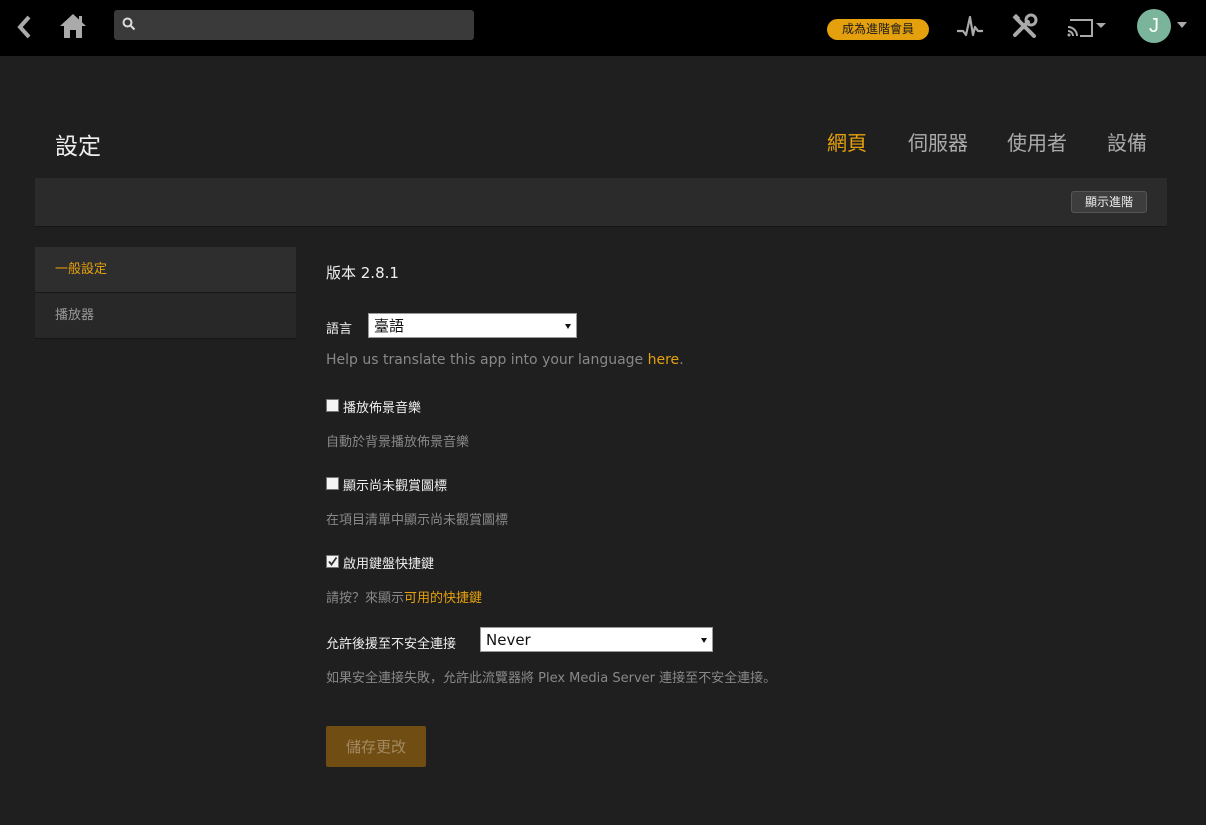 The image size is (1206, 825). I want to click on insecure-select: Never, so click(596, 639).